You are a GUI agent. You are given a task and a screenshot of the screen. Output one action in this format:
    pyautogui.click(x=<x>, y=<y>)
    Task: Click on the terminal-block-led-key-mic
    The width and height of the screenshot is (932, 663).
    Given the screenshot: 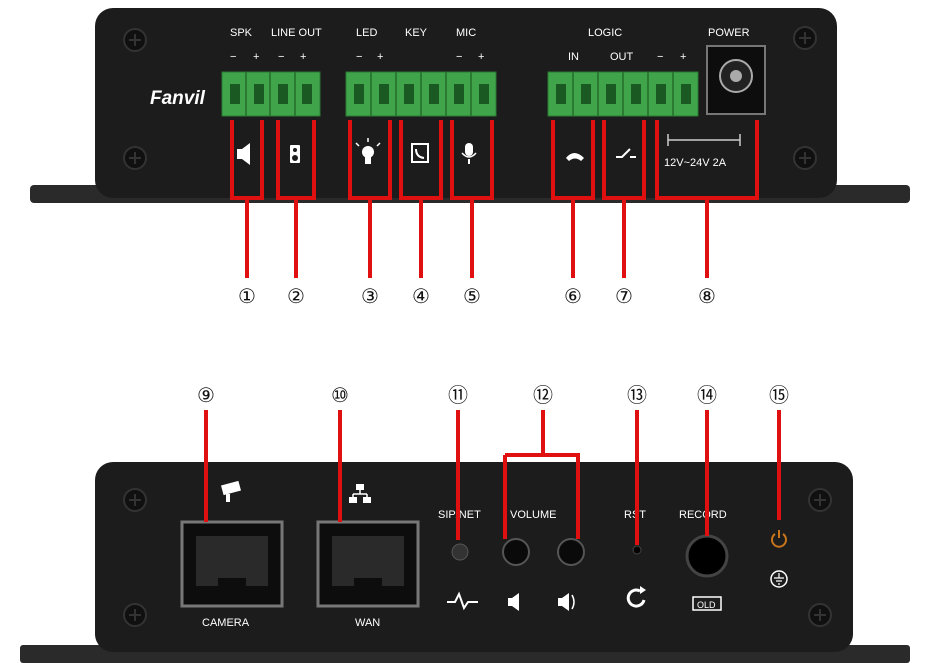 What is the action you would take?
    pyautogui.click(x=421, y=94)
    